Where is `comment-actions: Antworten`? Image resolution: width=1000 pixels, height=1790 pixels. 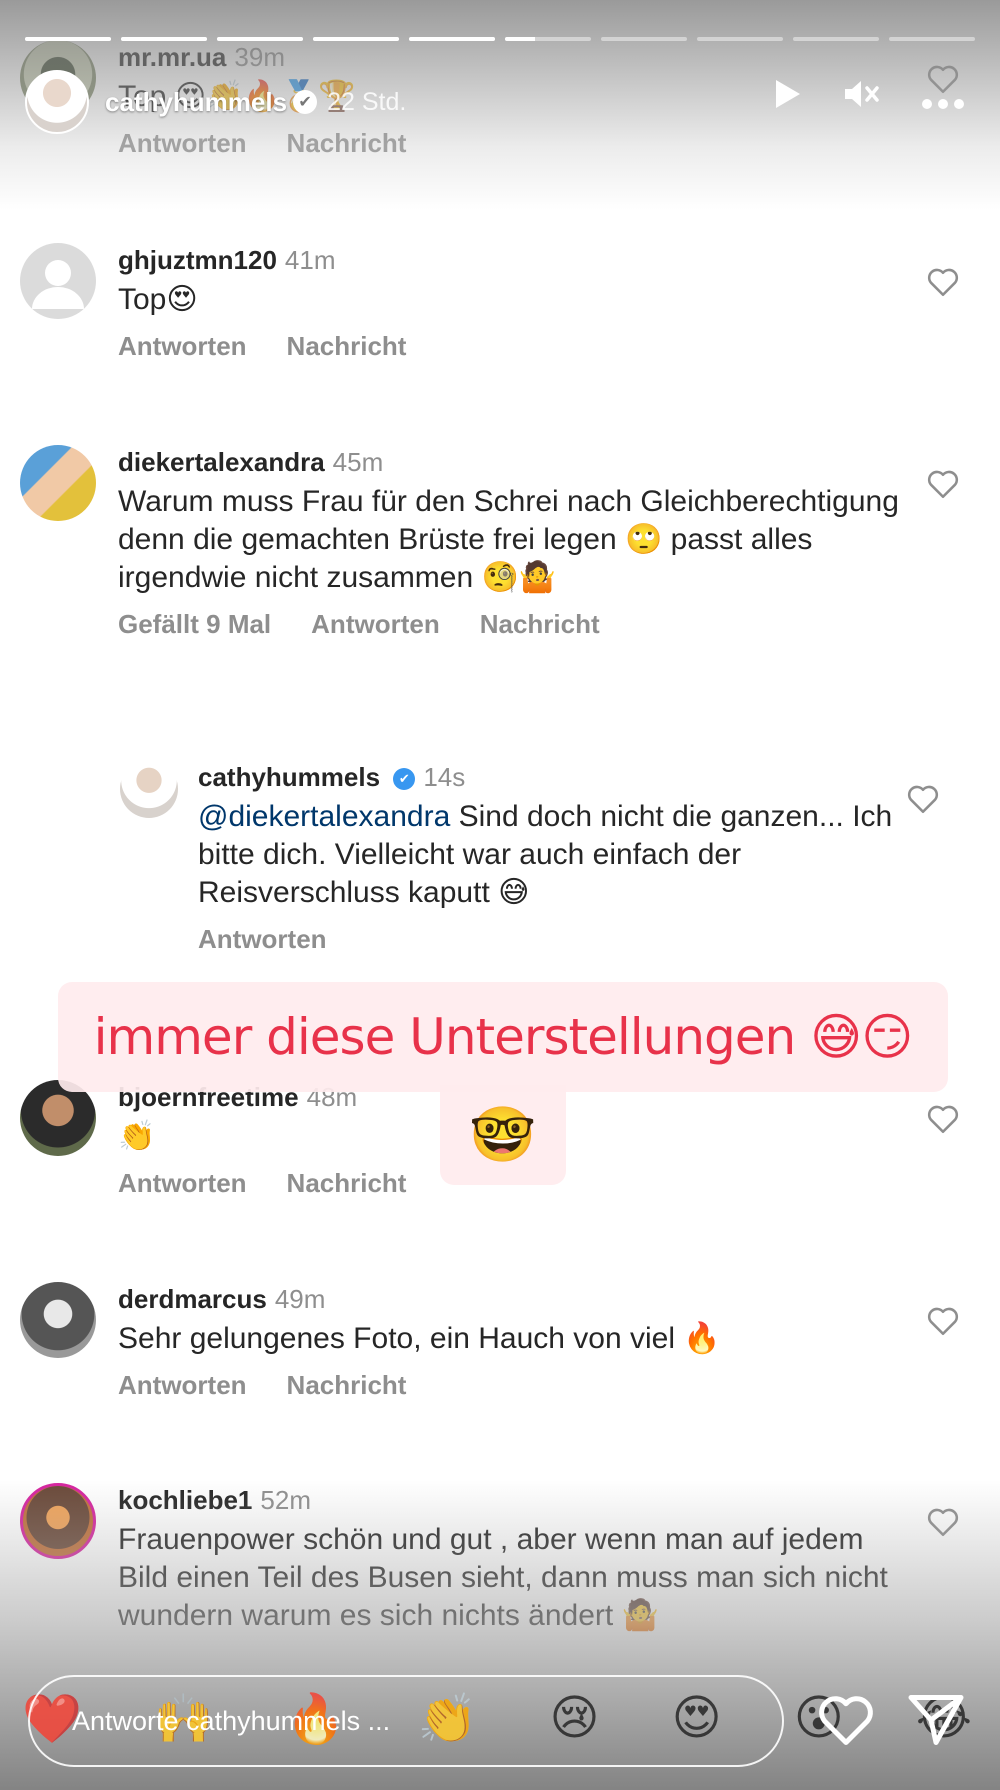 comment-actions: Antworten is located at coordinates (549, 939).